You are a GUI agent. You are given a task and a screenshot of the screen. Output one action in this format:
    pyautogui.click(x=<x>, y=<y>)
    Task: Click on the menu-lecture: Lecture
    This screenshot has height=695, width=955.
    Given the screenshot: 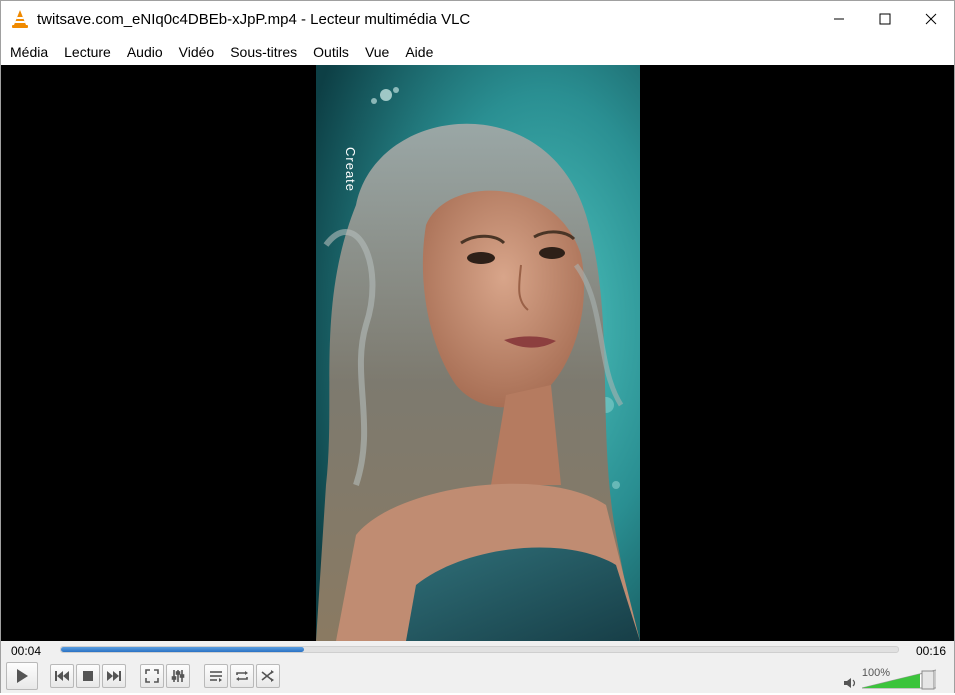 What is the action you would take?
    pyautogui.click(x=87, y=52)
    